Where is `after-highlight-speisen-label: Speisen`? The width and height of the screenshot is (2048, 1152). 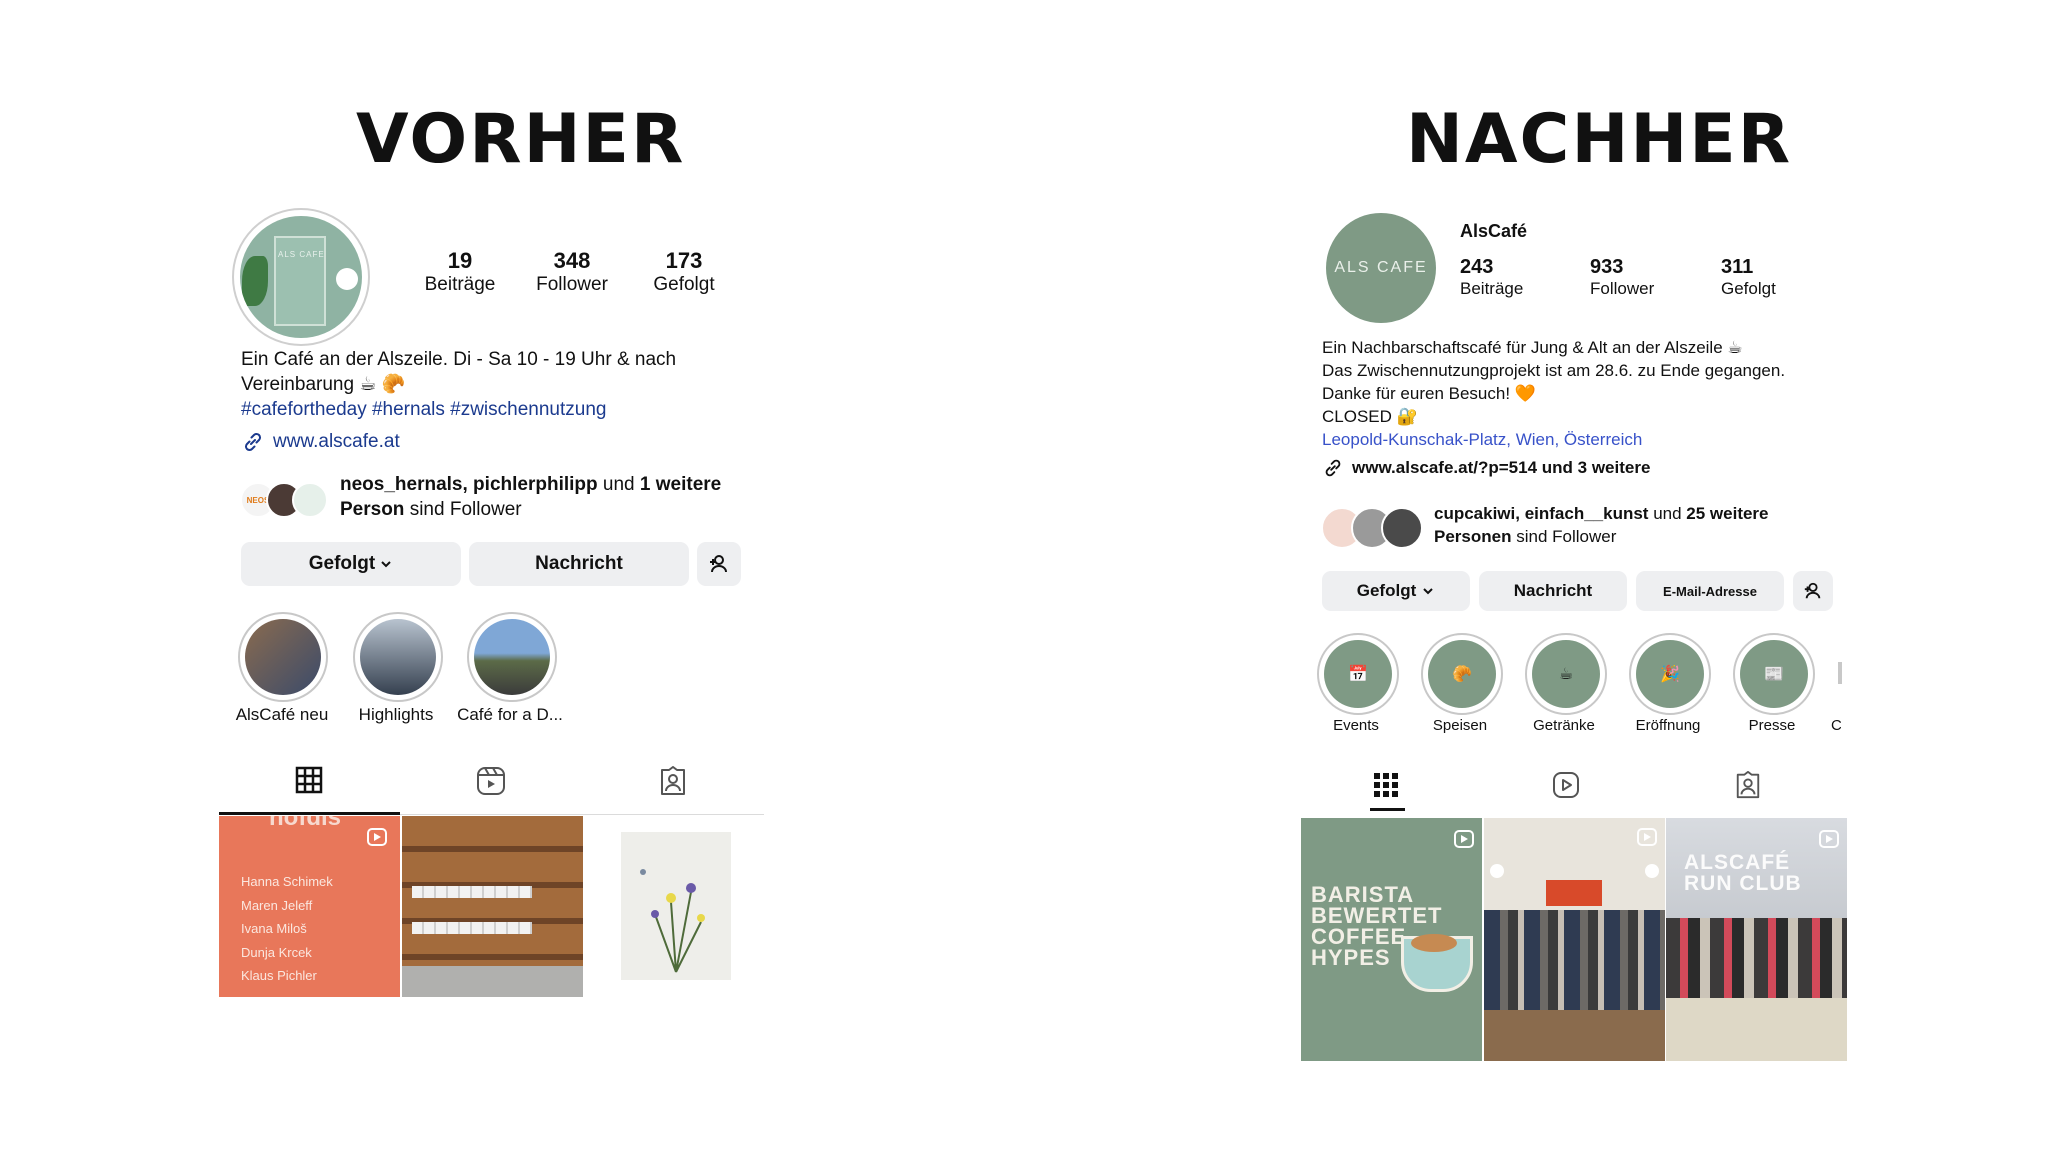
after-highlight-speisen-label: Speisen is located at coordinates (1460, 725).